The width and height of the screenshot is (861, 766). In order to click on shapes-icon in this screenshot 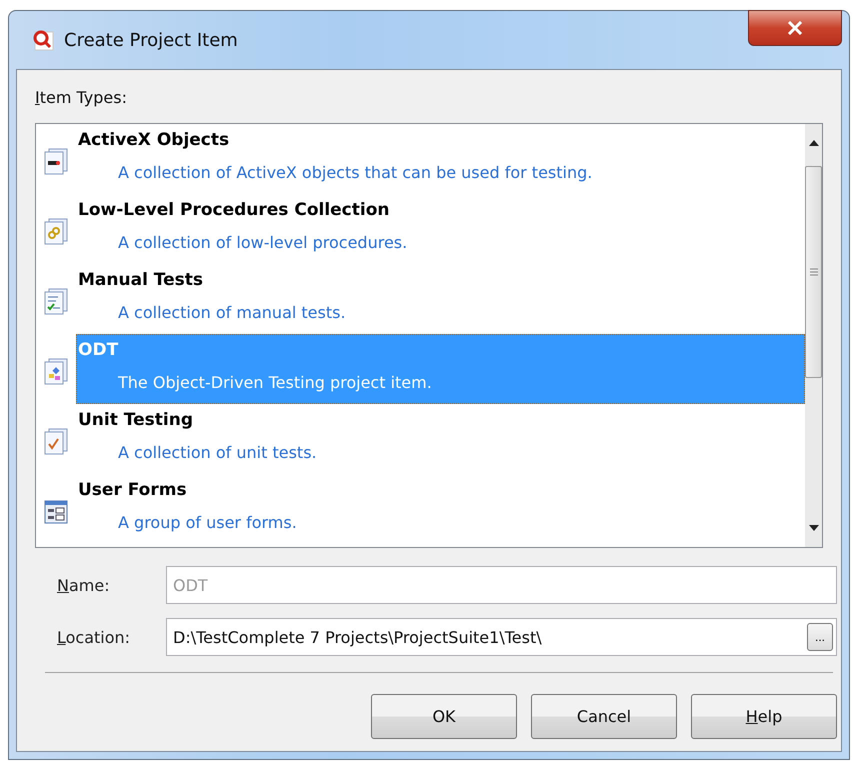, I will do `click(56, 371)`.